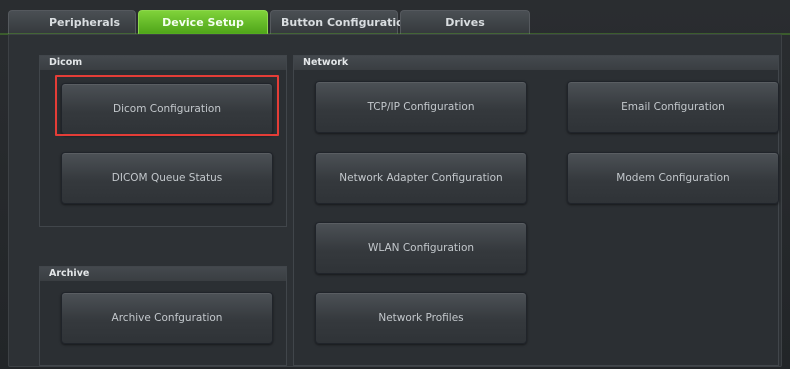  I want to click on tab-drives: Drives, so click(465, 22).